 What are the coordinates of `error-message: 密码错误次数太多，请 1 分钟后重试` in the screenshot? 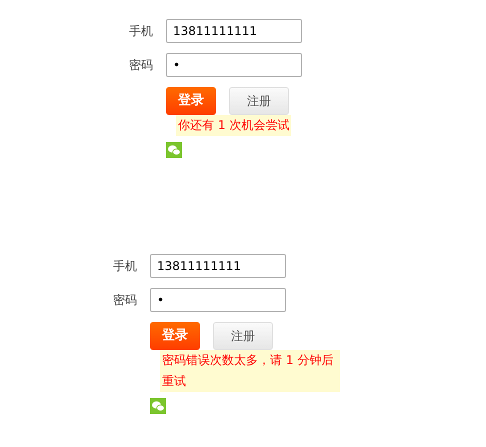 It's located at (250, 371).